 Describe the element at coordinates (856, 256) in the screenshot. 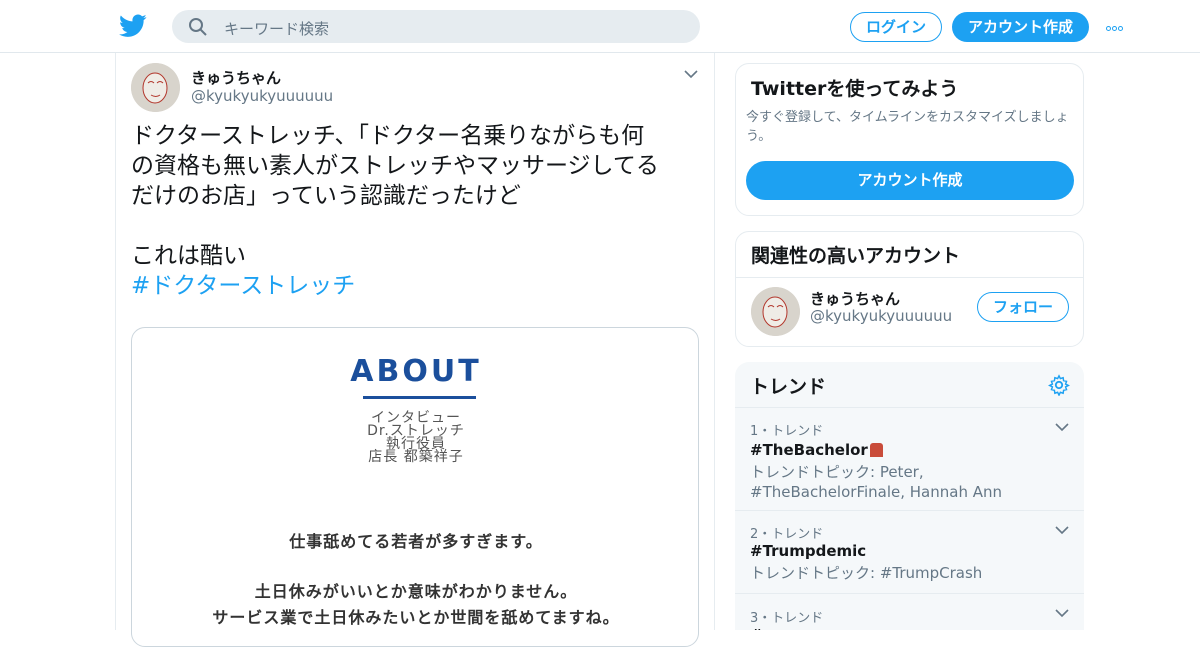

I see `related-accounts-title: 関連性の高いアカウント` at that location.